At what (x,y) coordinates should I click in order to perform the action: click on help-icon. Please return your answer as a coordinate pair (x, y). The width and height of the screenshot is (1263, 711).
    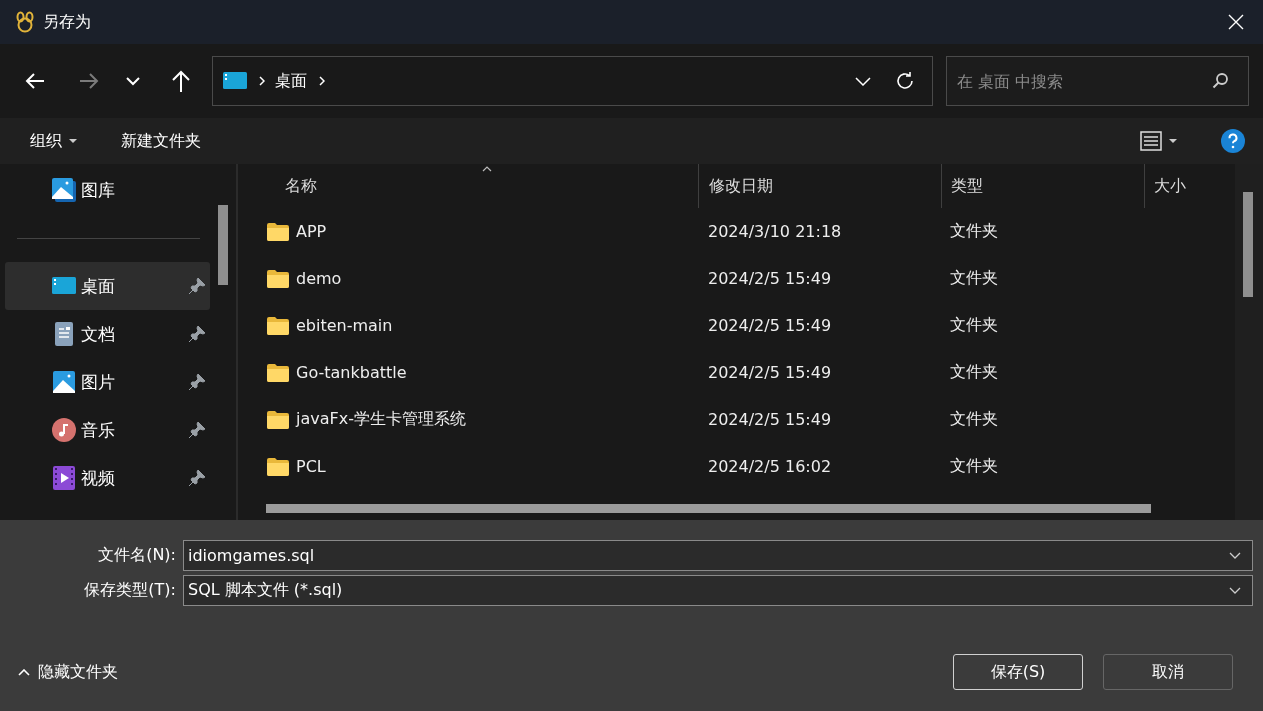
    Looking at the image, I should click on (1233, 141).